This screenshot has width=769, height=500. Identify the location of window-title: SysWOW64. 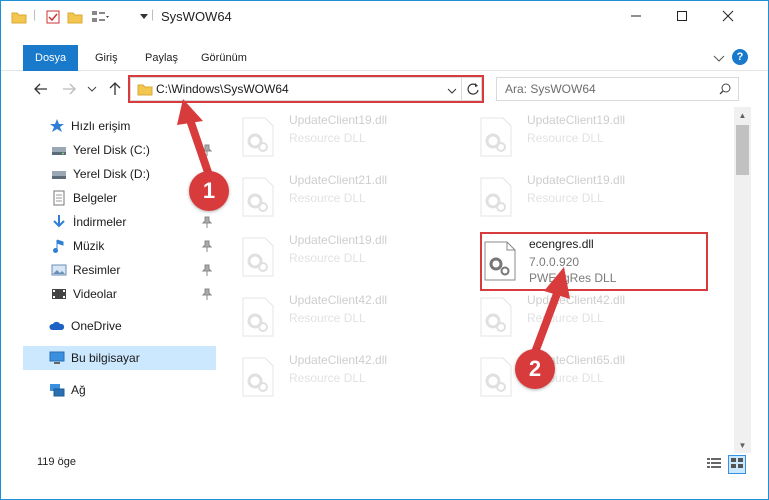
(196, 16).